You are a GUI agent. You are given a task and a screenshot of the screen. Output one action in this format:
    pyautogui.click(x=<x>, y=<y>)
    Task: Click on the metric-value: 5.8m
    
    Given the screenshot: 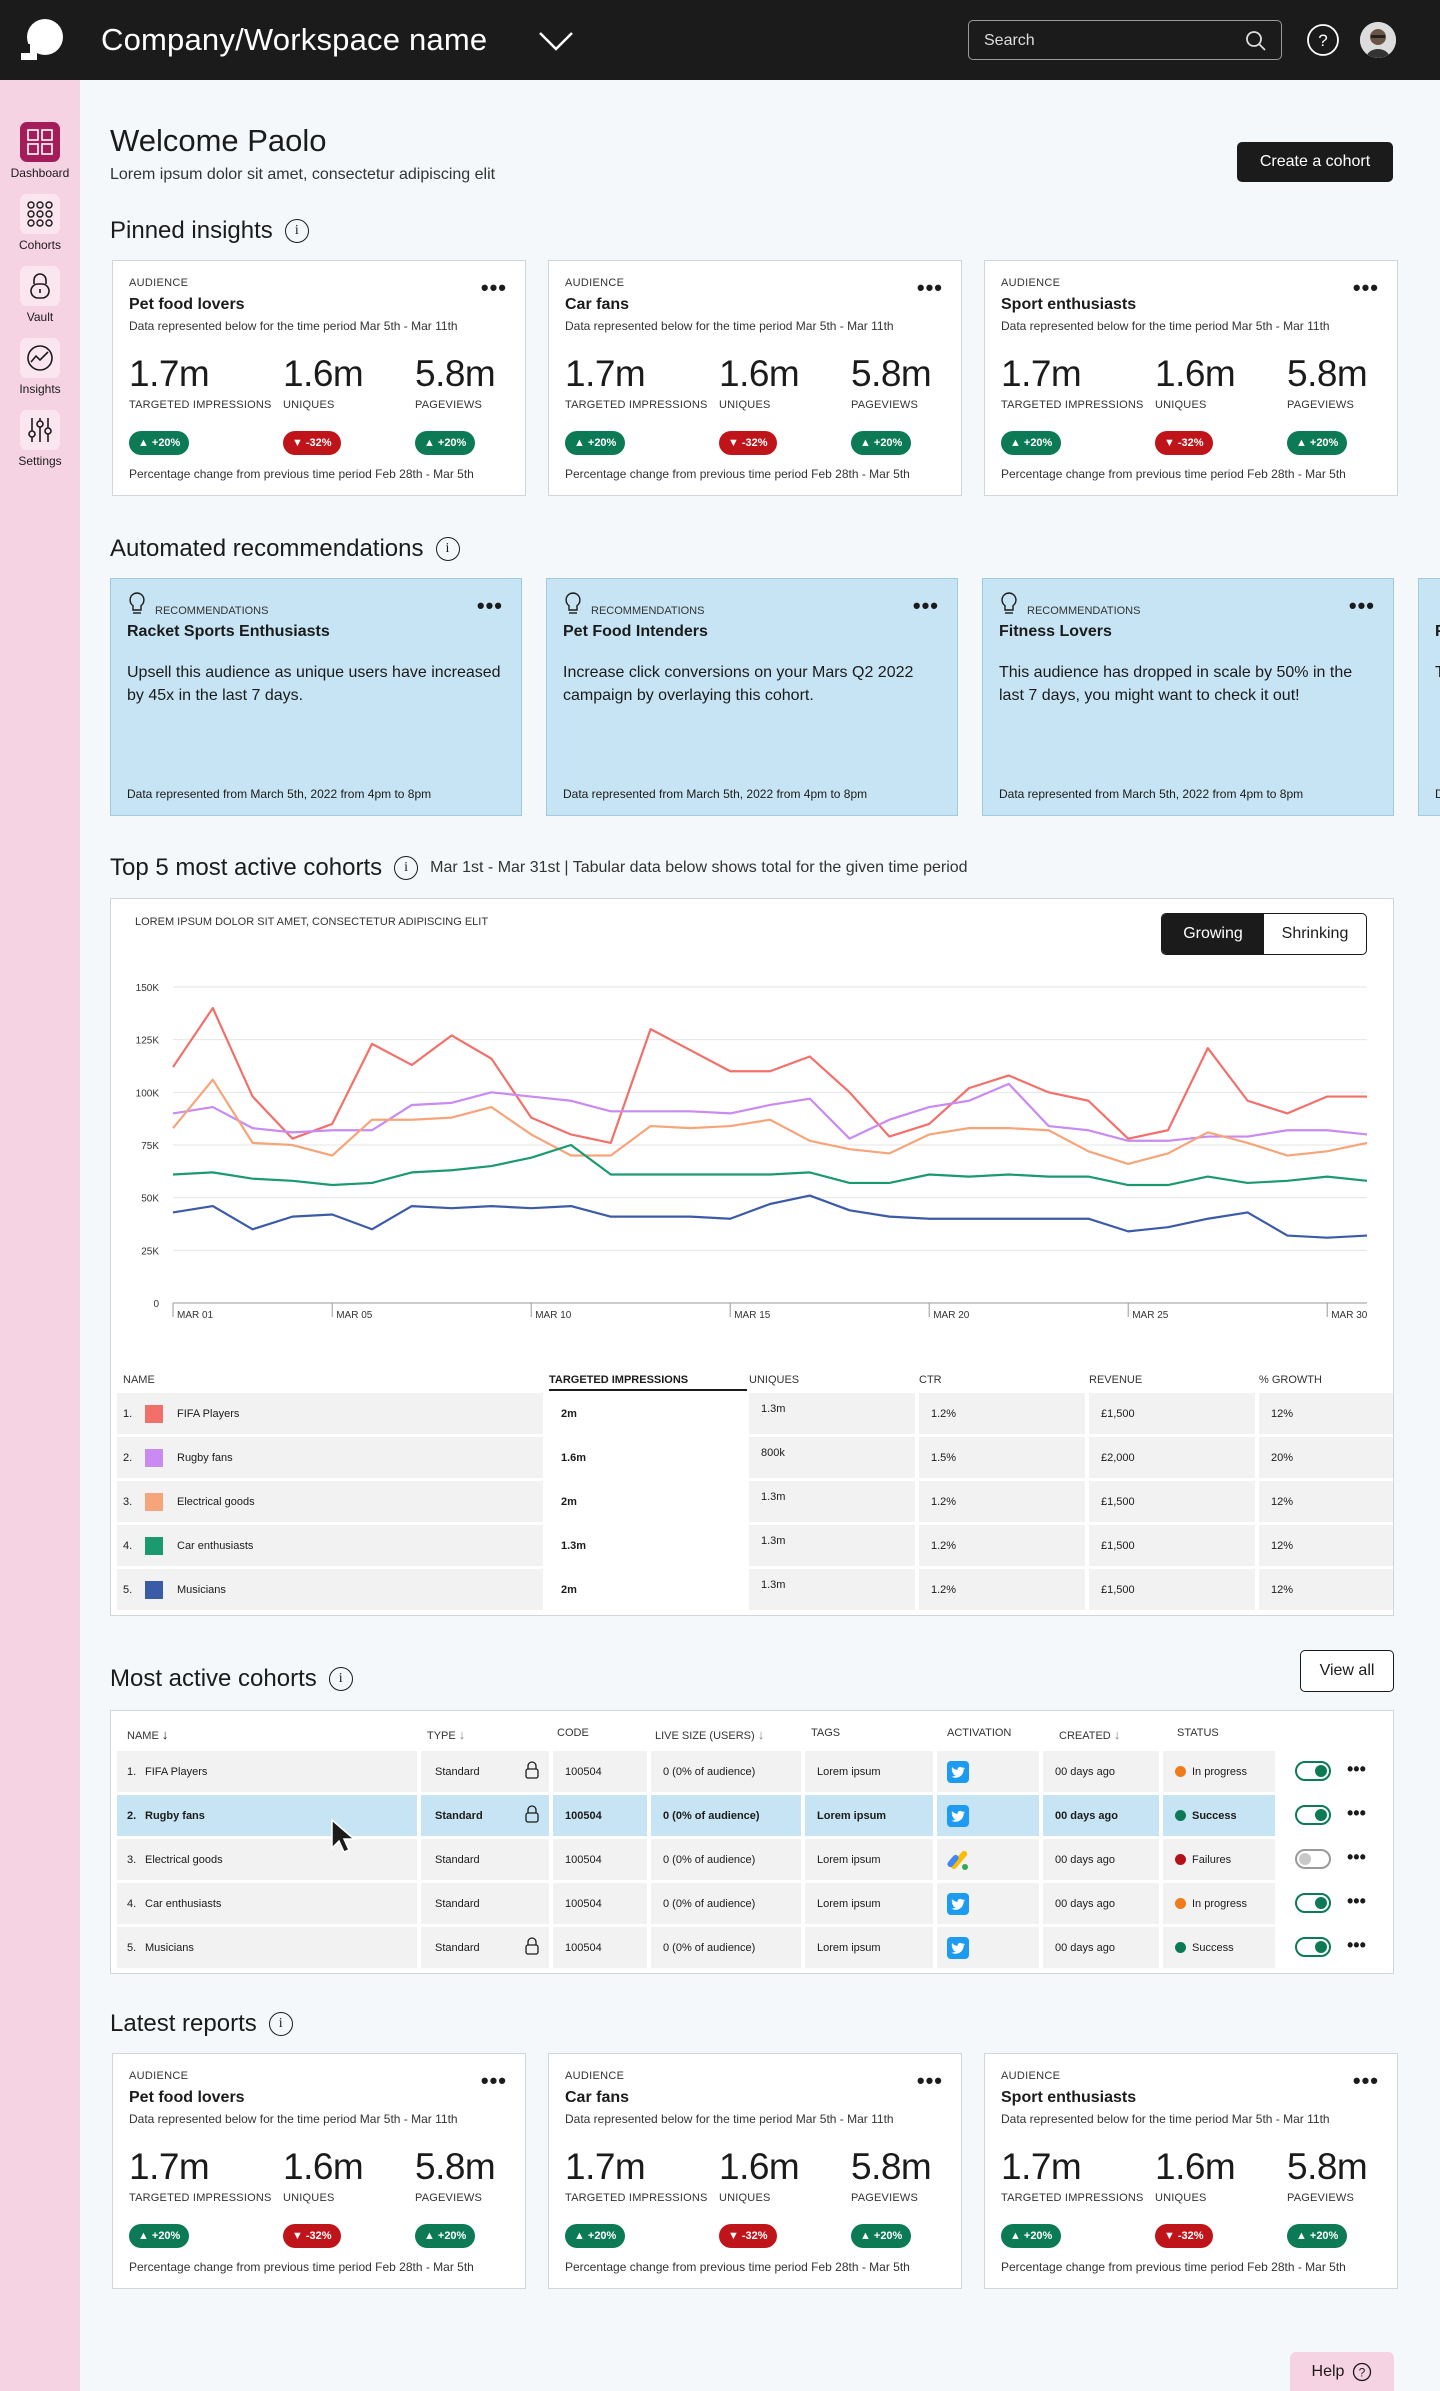 What is the action you would take?
    pyautogui.click(x=455, y=373)
    